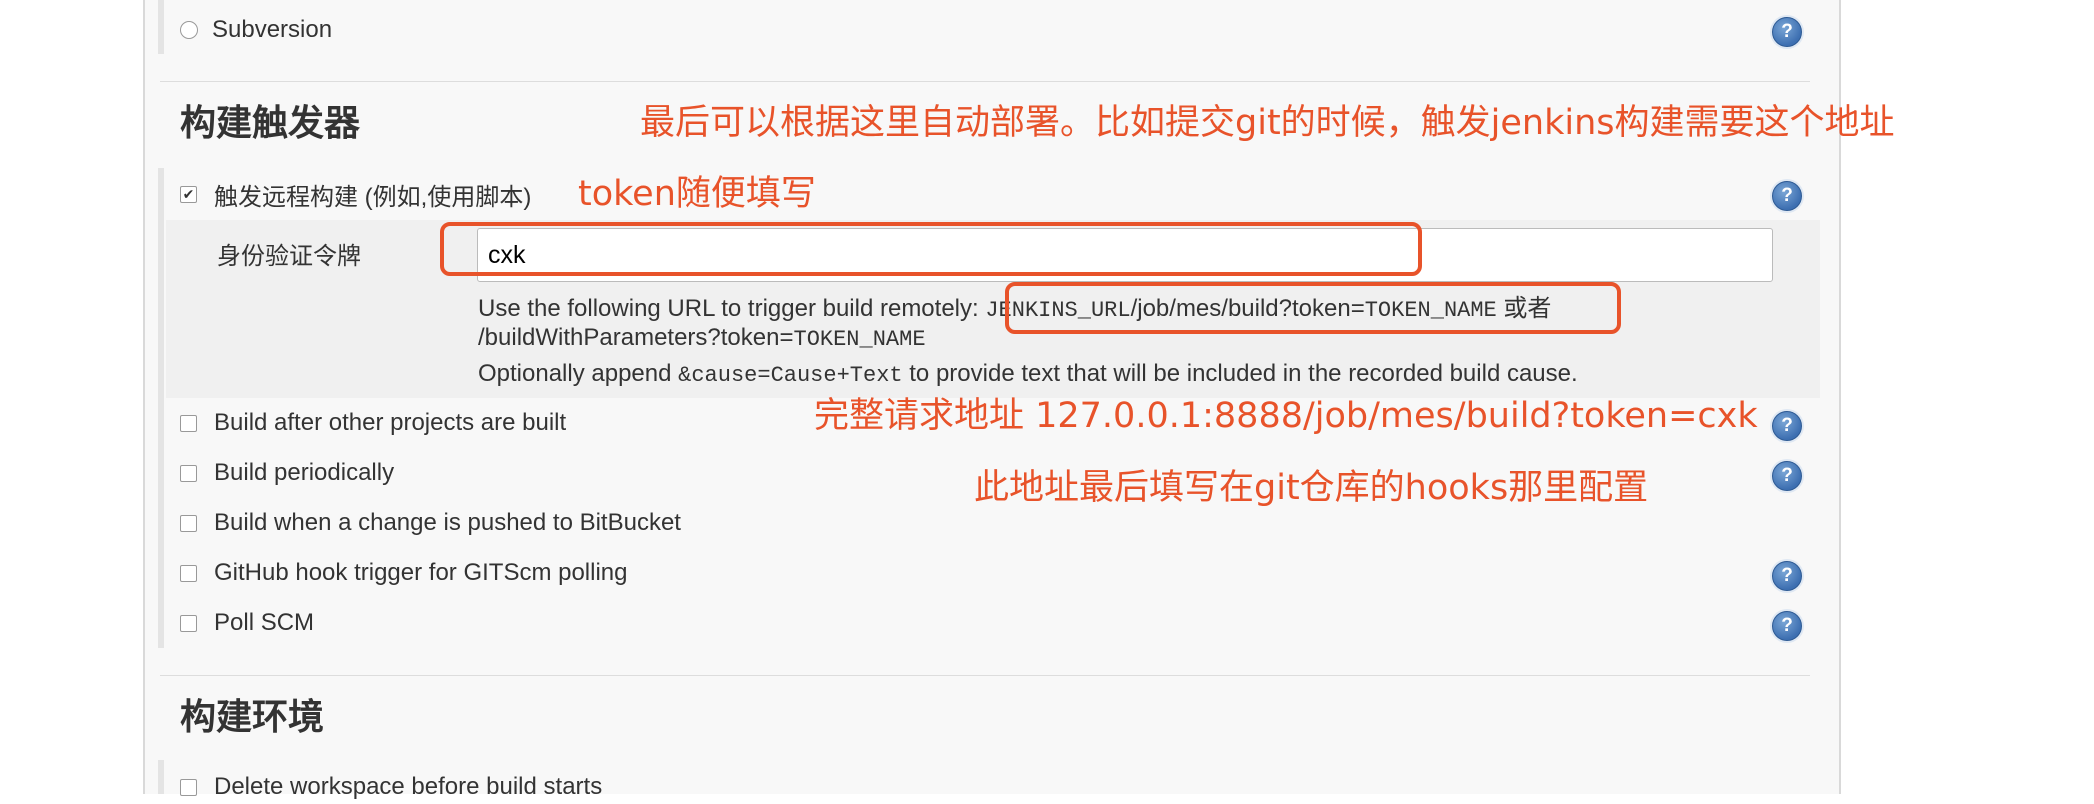 This screenshot has height=804, width=2094. I want to click on env-option-delete-workspace: Delete workspace before build starts, so click(391, 787).